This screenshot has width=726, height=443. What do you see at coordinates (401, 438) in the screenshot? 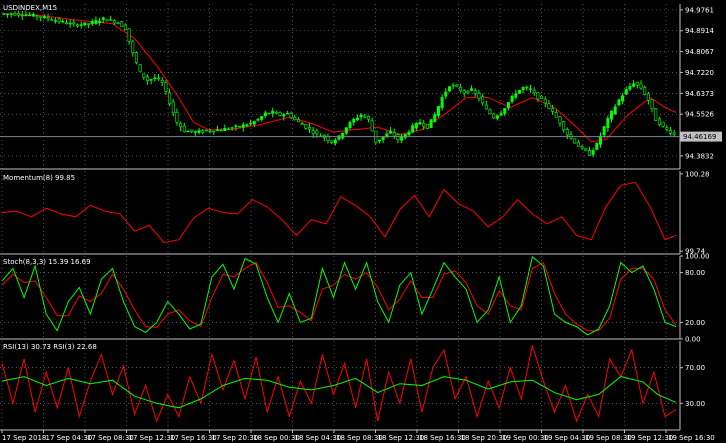
I see `x-tick-label: 18 Sep 12:30` at bounding box center [401, 438].